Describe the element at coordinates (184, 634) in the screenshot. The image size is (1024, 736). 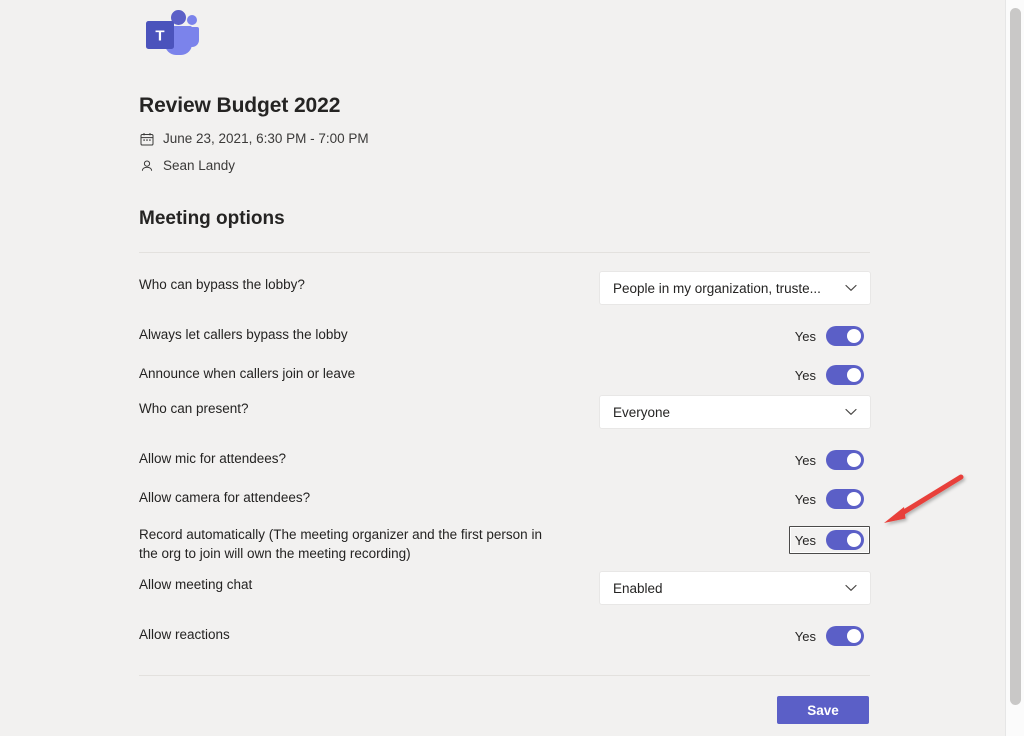
I see `option-label: Allow reactions` at that location.